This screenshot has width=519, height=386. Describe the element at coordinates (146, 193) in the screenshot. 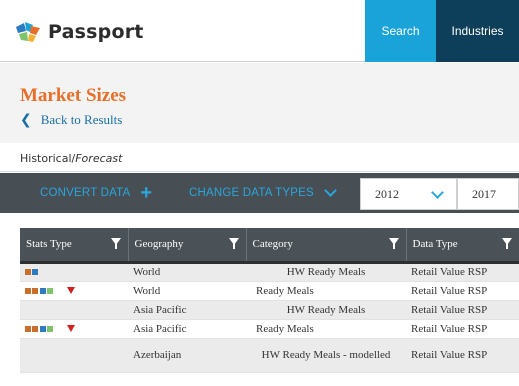

I see `plus-icon: +` at that location.